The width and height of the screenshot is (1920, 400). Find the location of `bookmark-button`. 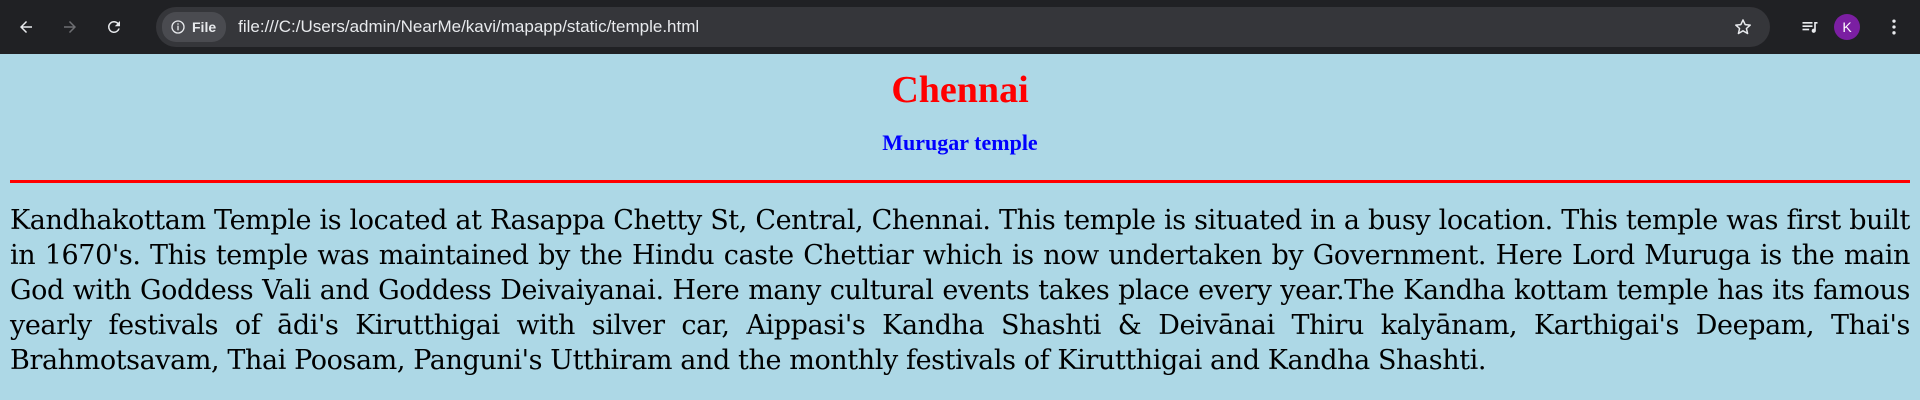

bookmark-button is located at coordinates (1743, 27).